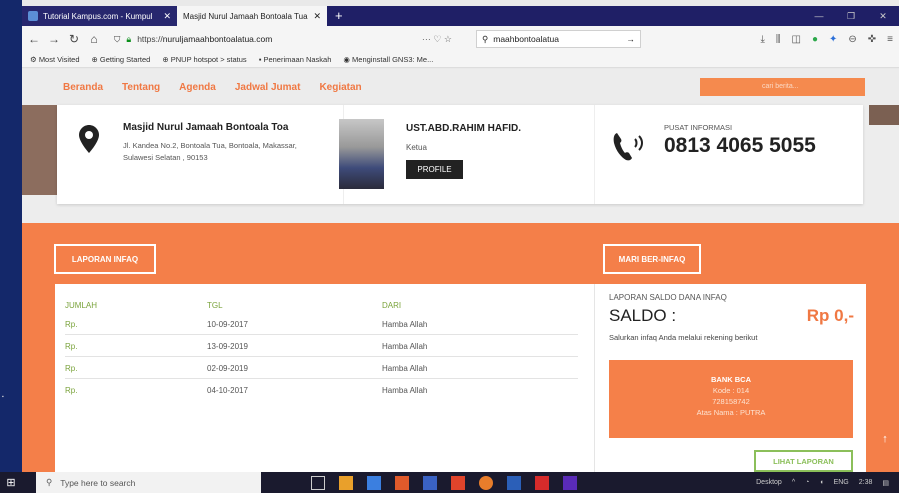  Describe the element at coordinates (81, 305) in the screenshot. I see `header-jumlah: JUMLAH` at that location.